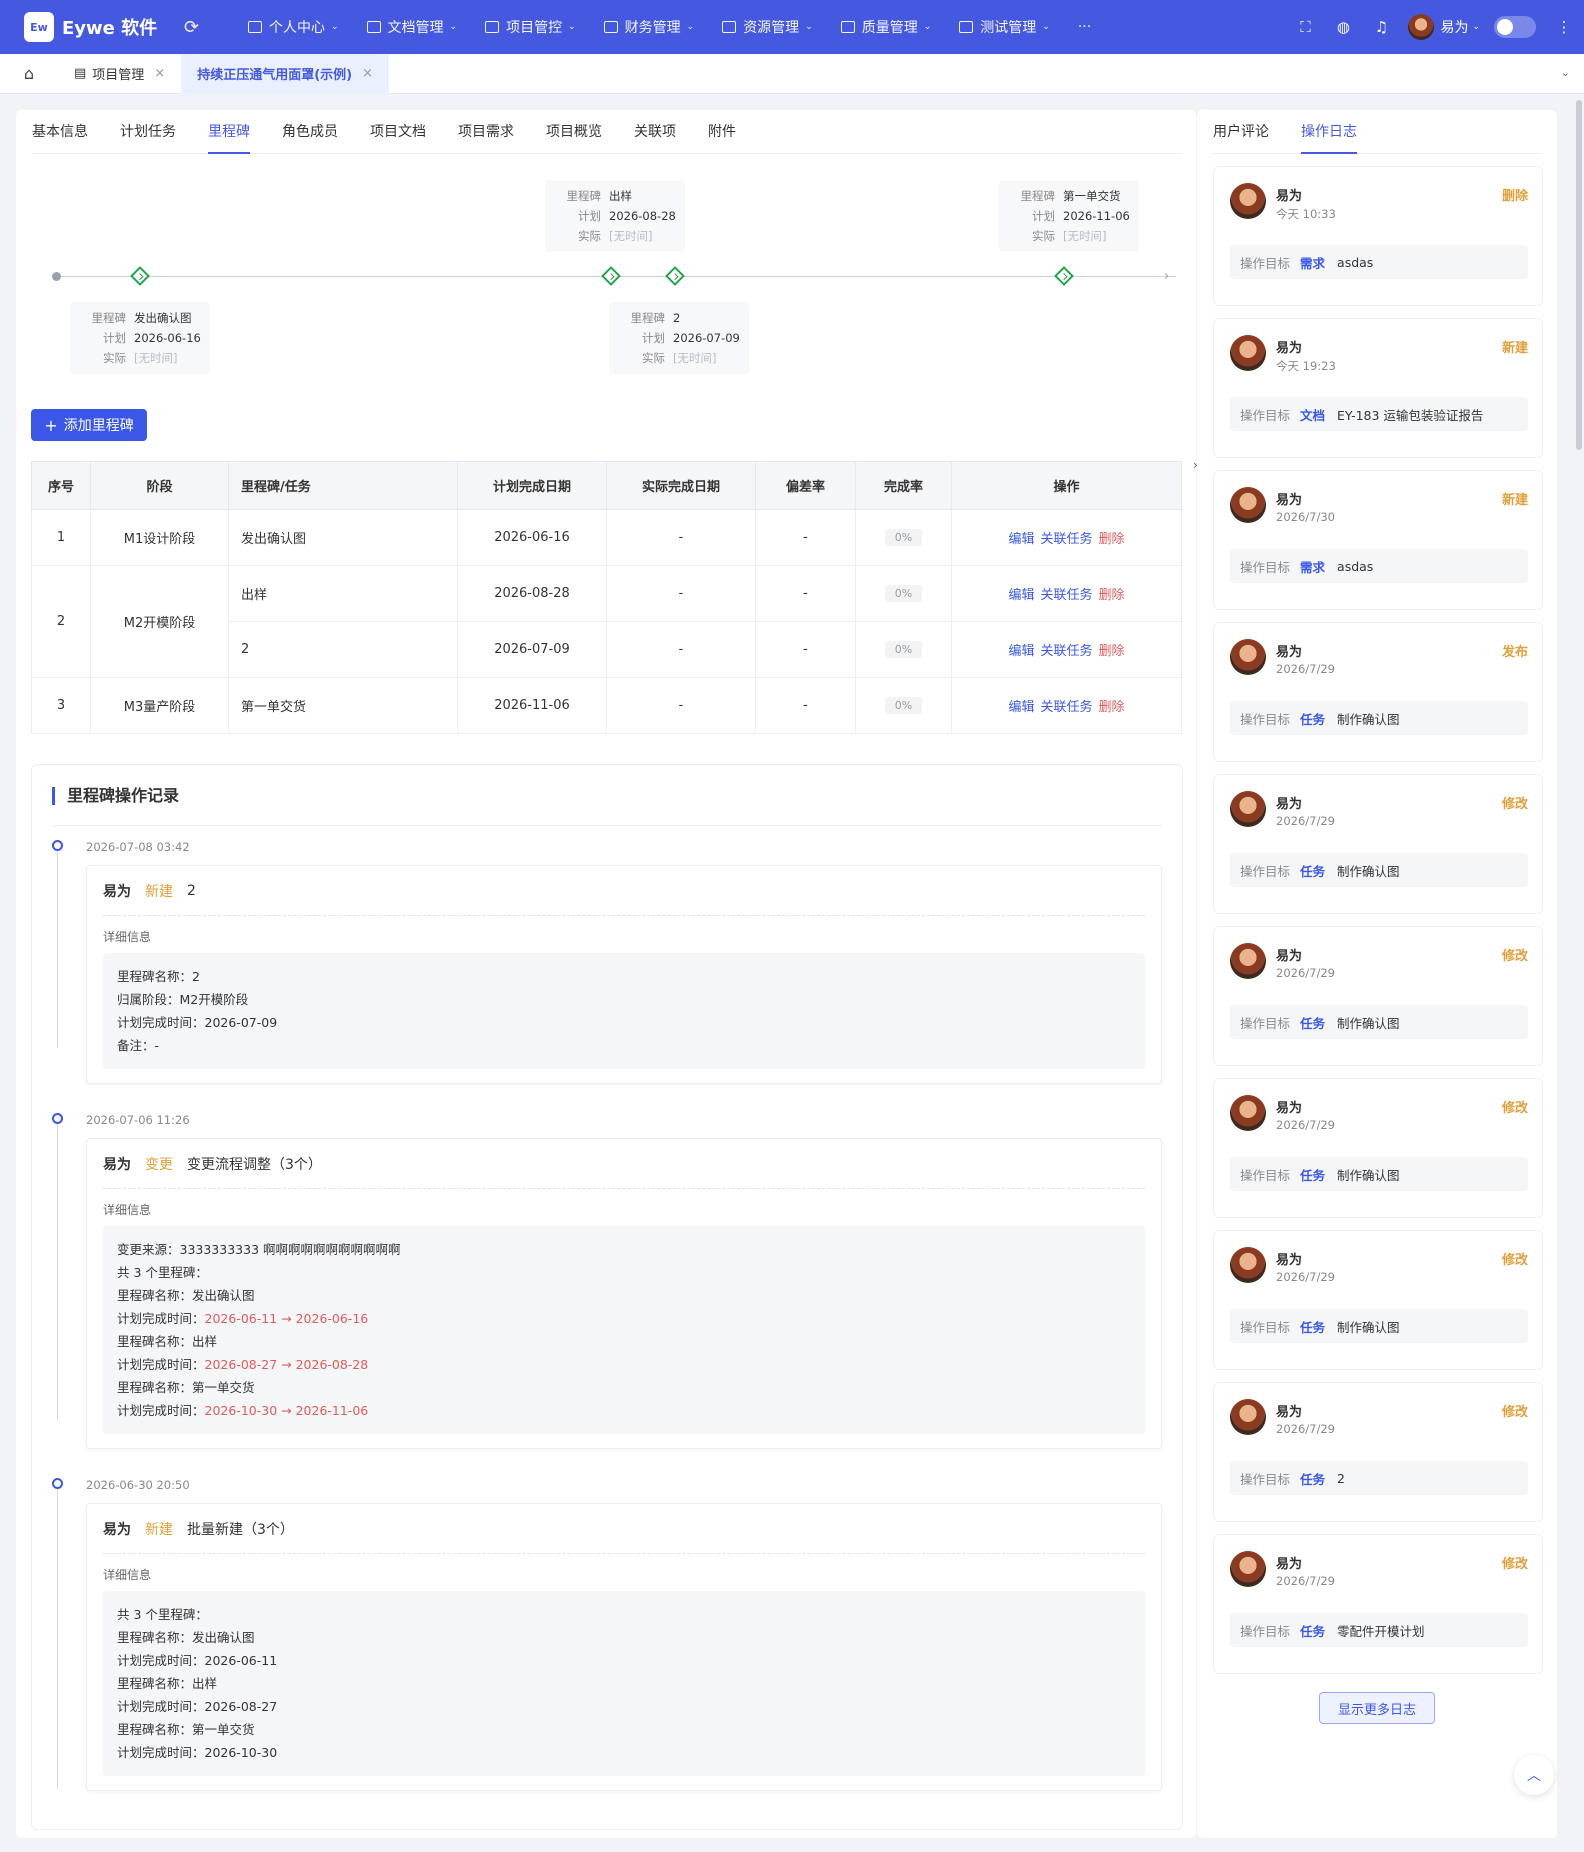 Image resolution: width=1584 pixels, height=1852 pixels. Describe the element at coordinates (1381, 27) in the screenshot. I see `bell-icon: ♫` at that location.